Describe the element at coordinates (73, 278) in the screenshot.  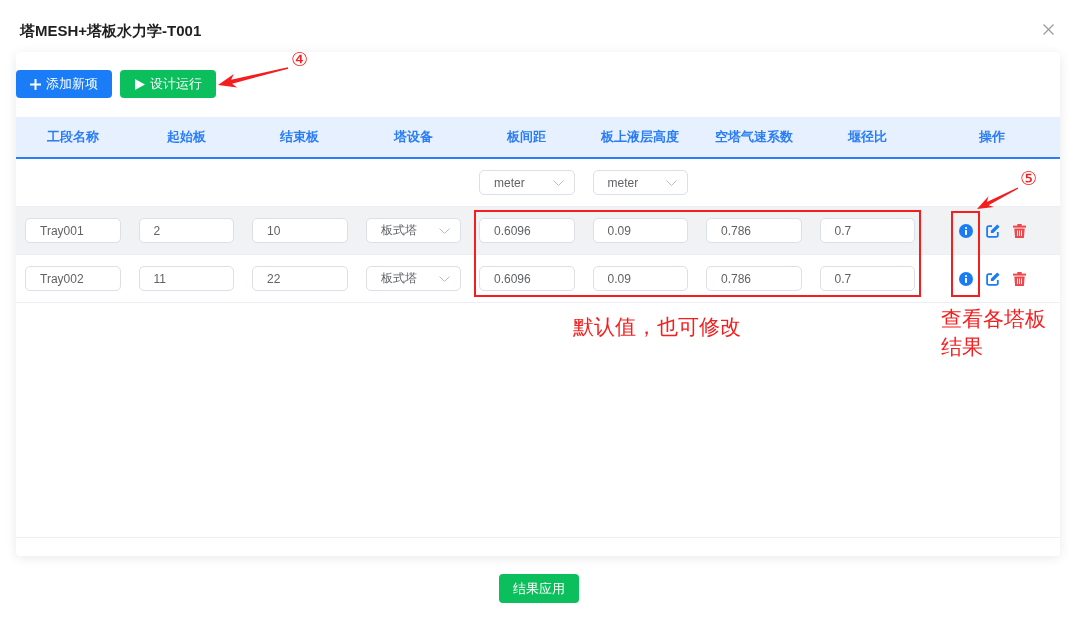
I see `input-field: Tray002` at that location.